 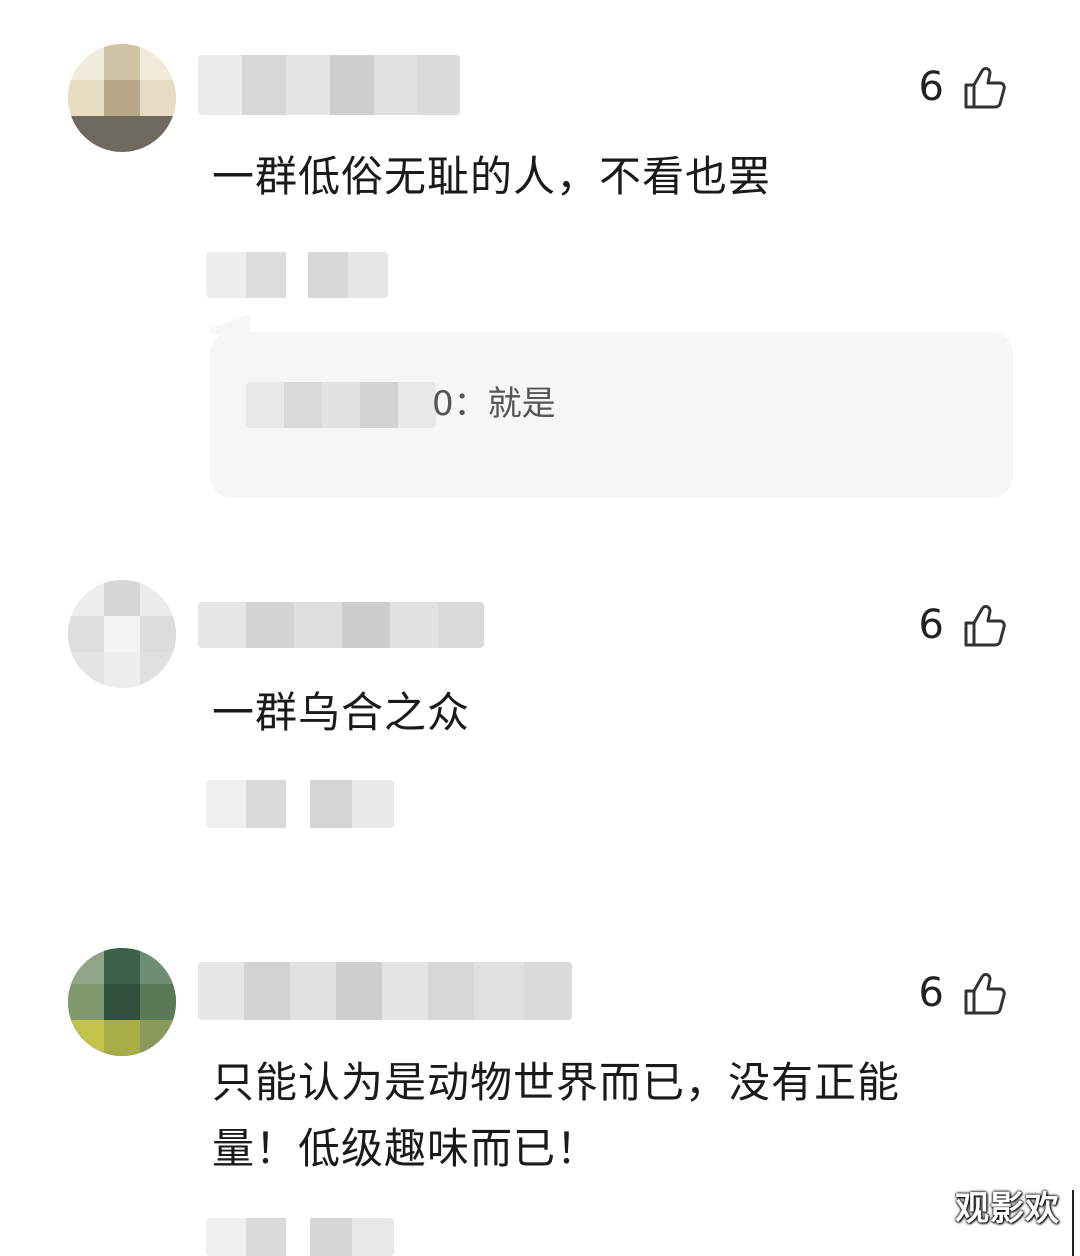 What do you see at coordinates (492, 176) in the screenshot?
I see `comment-text: 一群低俗无耻的人，不看也罢` at bounding box center [492, 176].